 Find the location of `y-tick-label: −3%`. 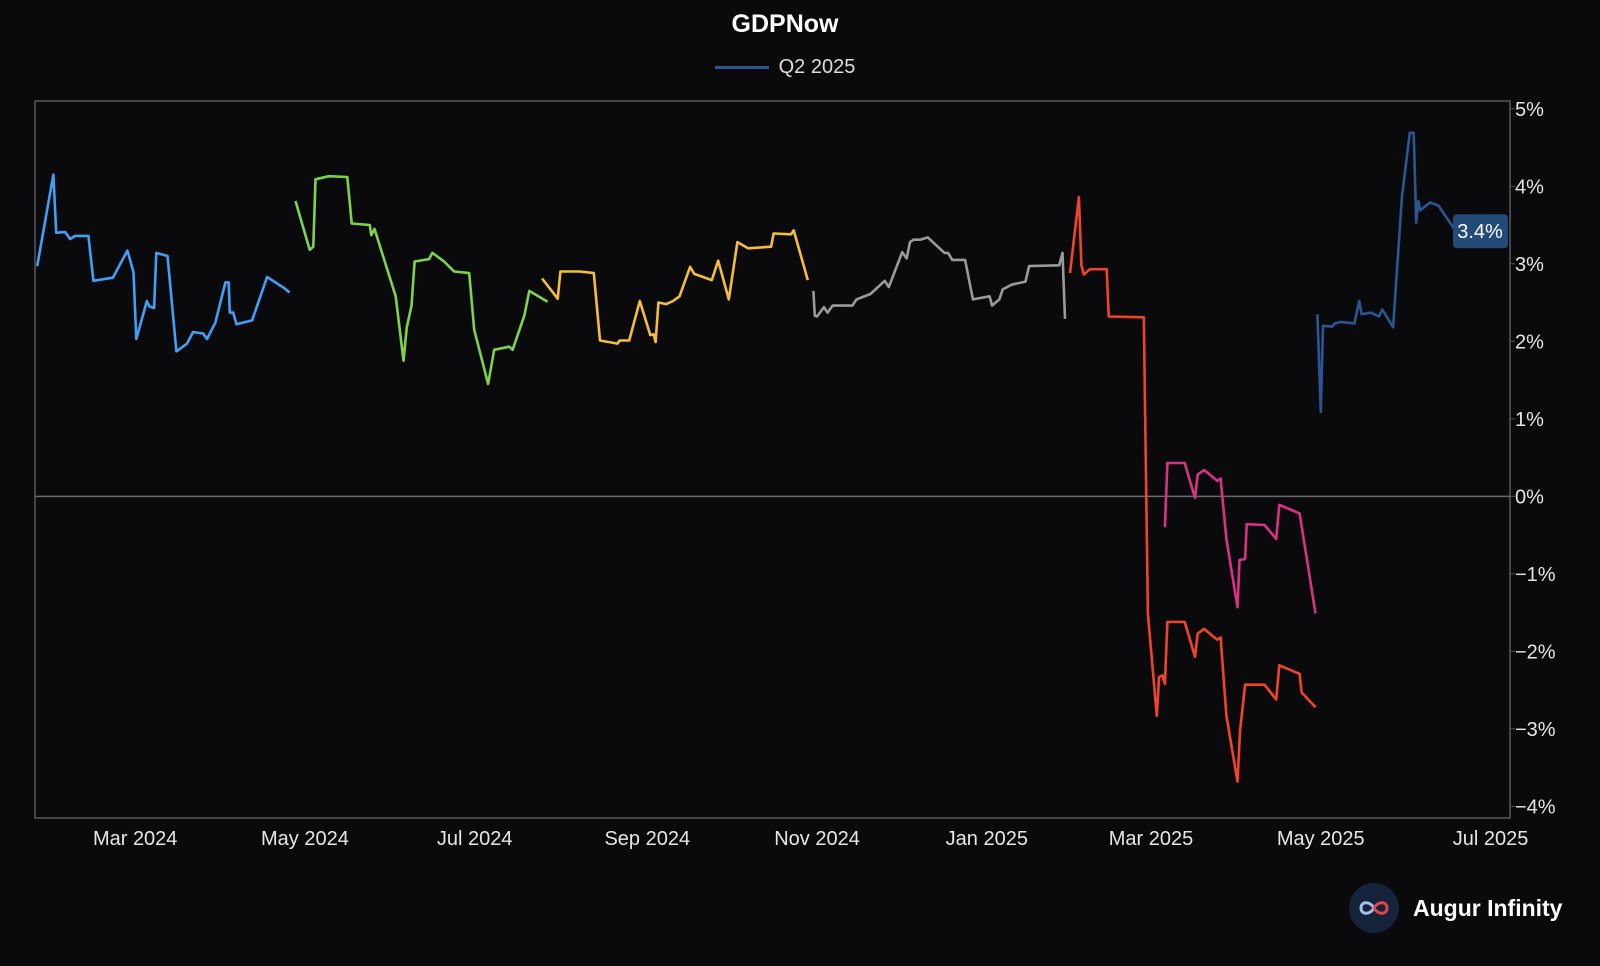

y-tick-label: −3% is located at coordinates (1535, 730).